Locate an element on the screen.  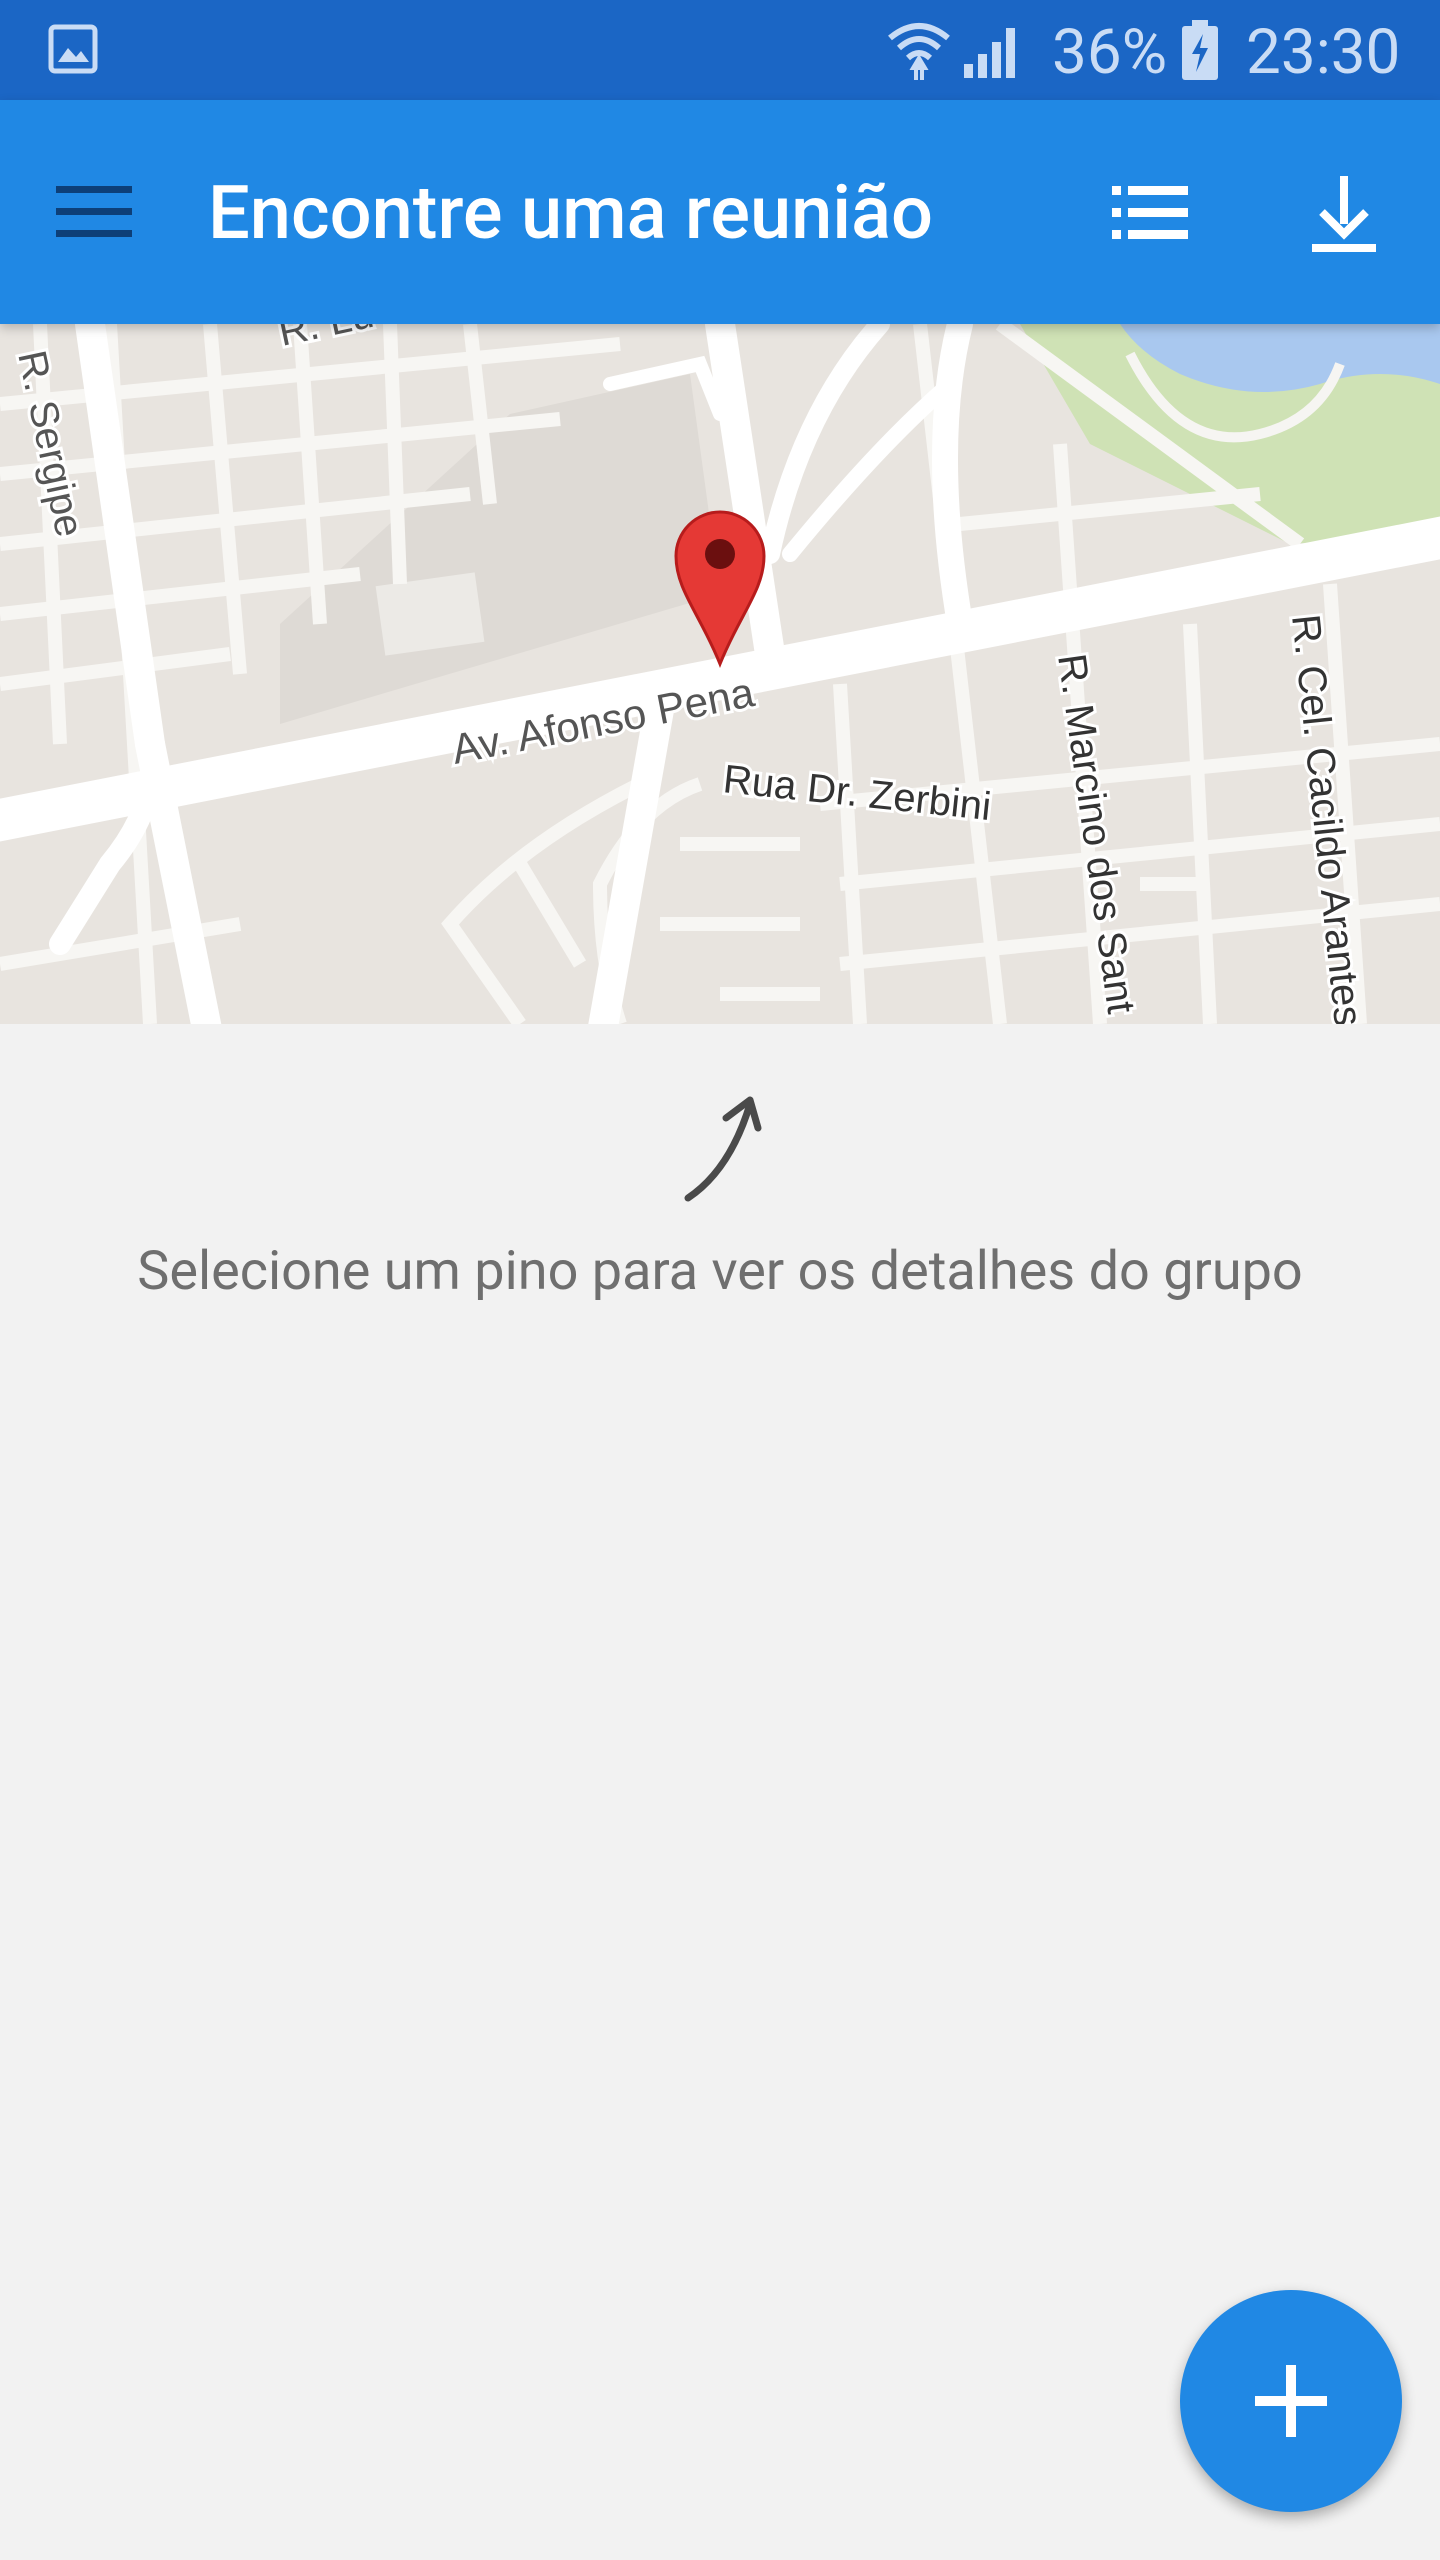
battery-percent: 36% is located at coordinates (1110, 52).